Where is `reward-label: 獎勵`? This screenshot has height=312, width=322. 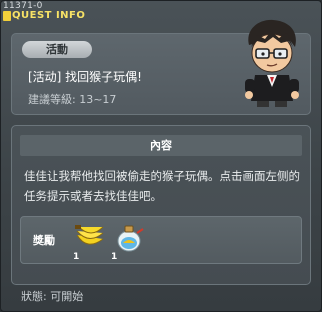 reward-label: 獎勵 is located at coordinates (44, 240).